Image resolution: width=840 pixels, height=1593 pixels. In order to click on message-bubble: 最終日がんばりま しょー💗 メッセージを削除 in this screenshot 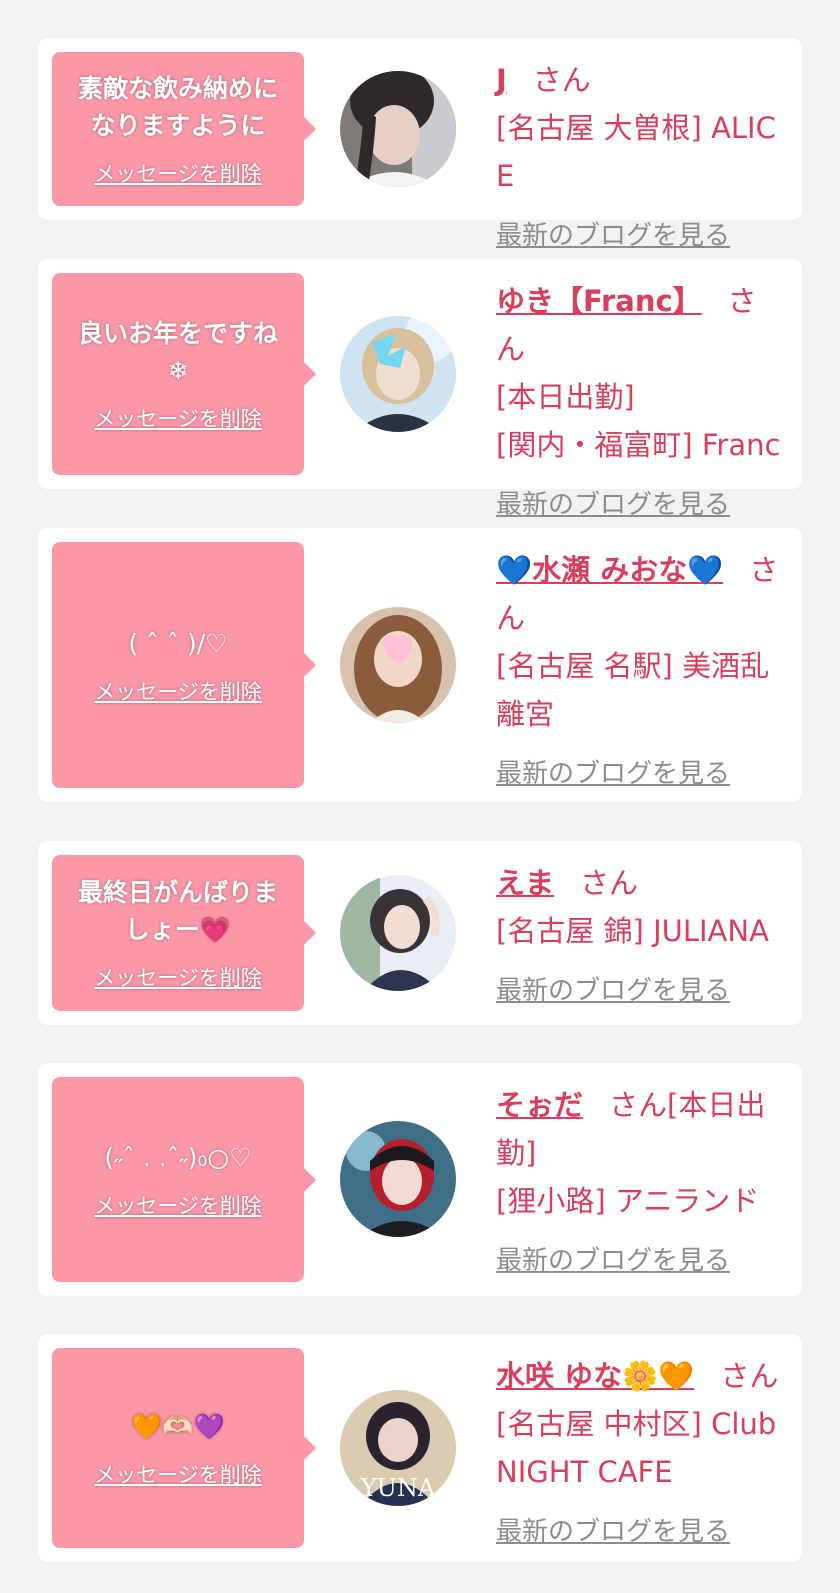, I will do `click(184, 933)`.